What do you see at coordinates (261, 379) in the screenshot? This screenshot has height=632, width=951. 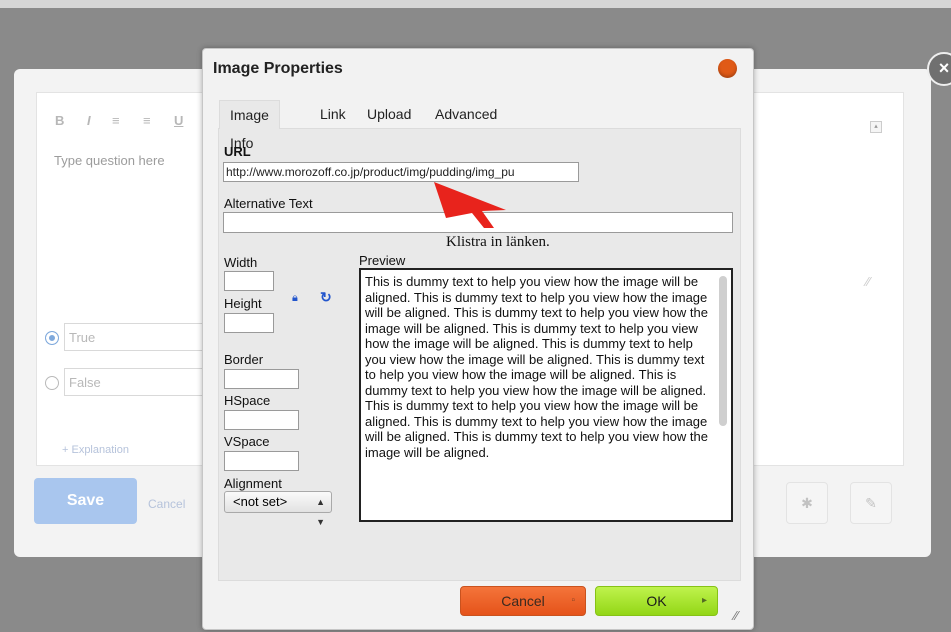 I see `border-input` at bounding box center [261, 379].